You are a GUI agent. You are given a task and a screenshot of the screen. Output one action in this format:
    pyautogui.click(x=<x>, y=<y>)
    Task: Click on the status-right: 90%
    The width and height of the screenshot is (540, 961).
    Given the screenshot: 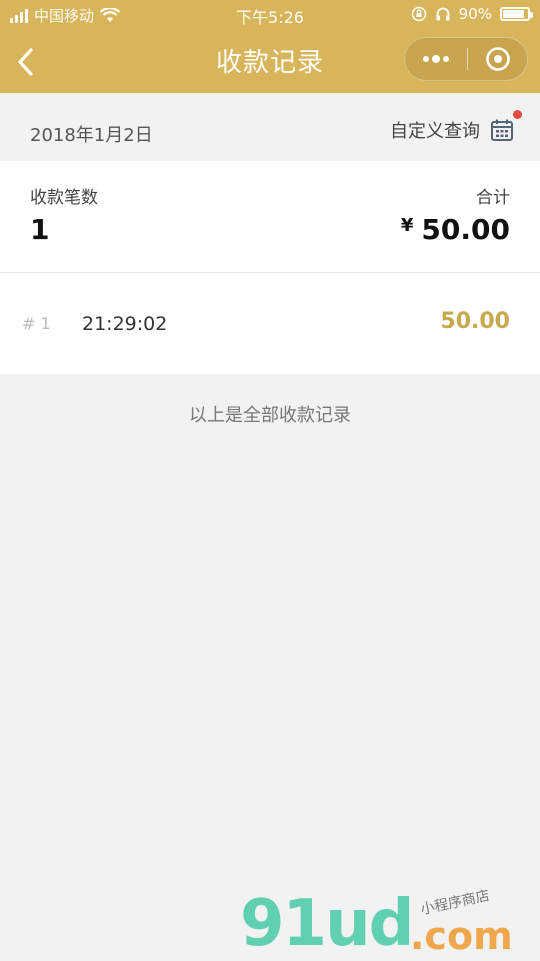 What is the action you would take?
    pyautogui.click(x=472, y=14)
    